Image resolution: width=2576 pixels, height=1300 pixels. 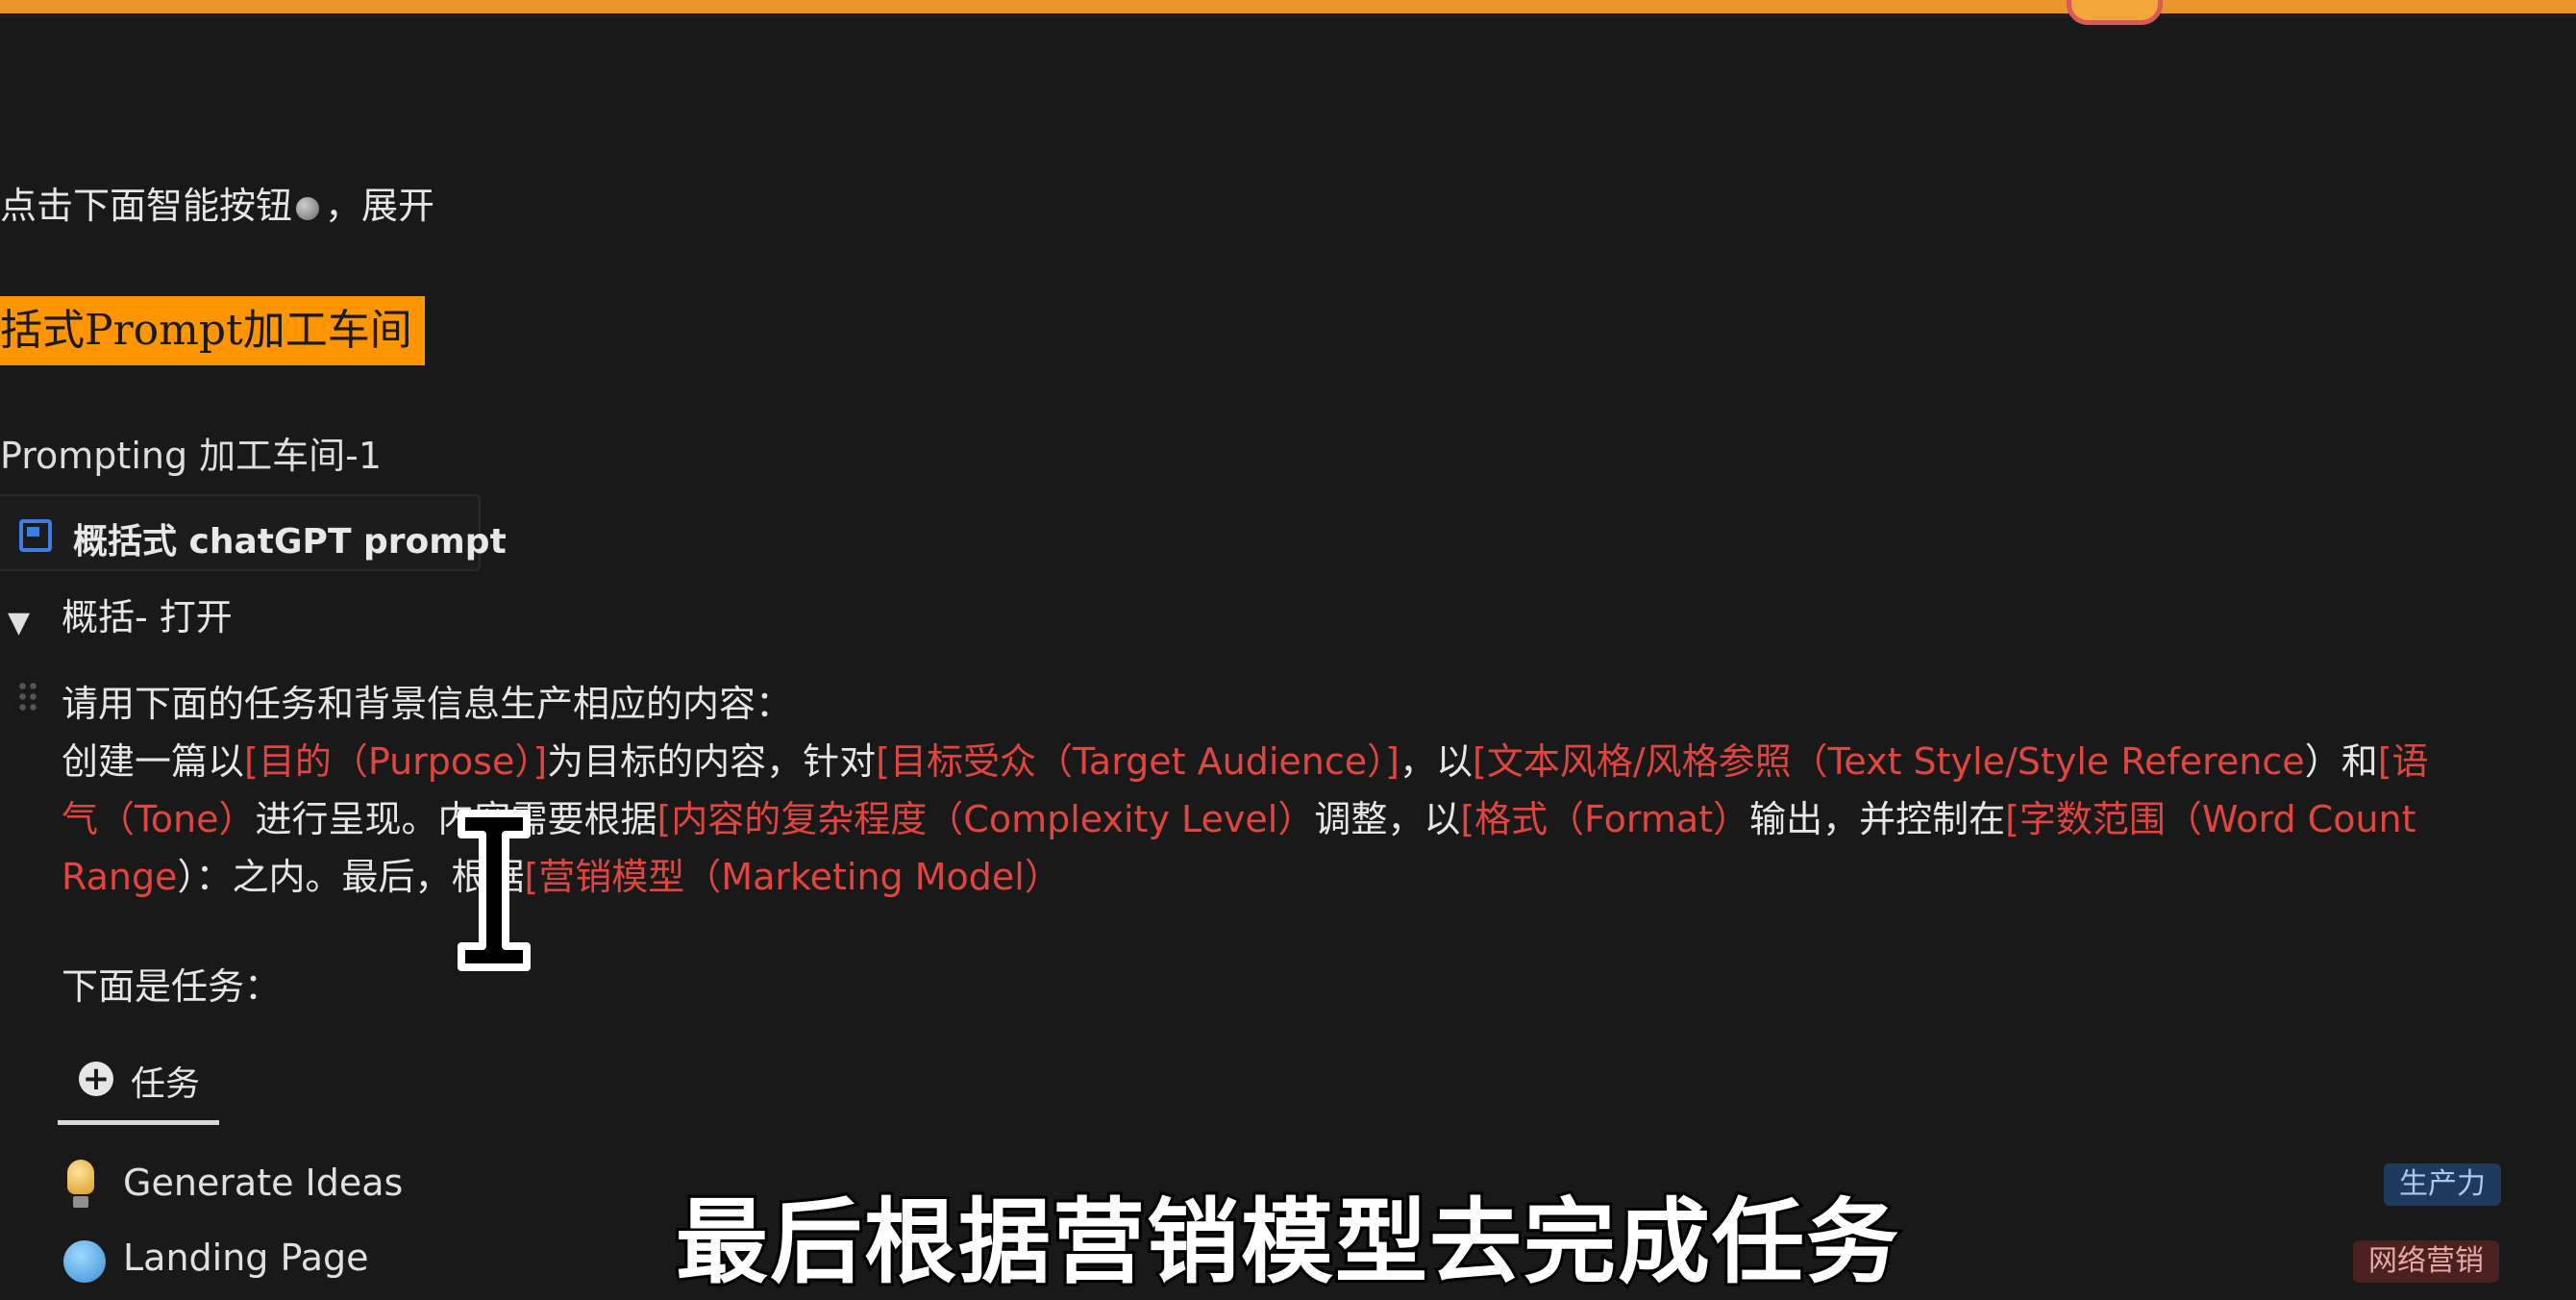 I want to click on toggle-arrow-icon: ▼, so click(x=19, y=622).